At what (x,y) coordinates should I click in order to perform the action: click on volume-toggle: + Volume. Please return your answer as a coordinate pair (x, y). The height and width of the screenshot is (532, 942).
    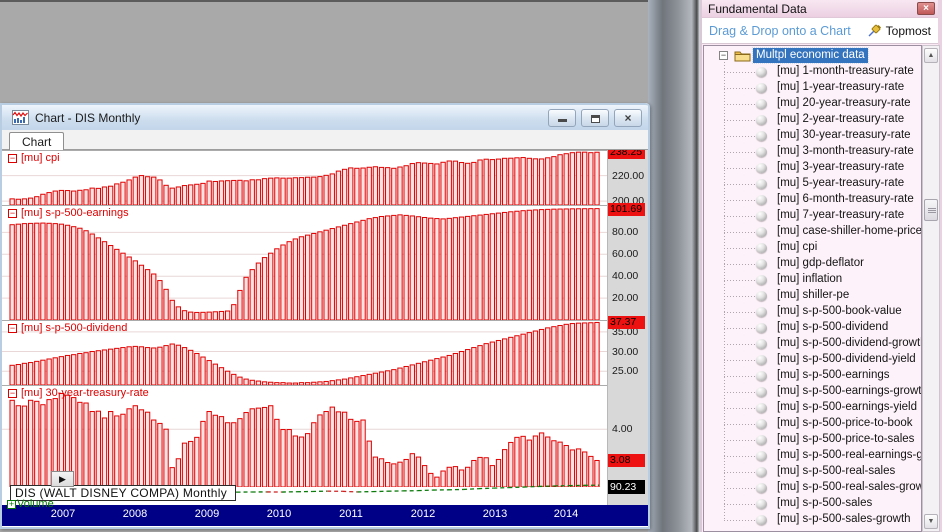
    Looking at the image, I should click on (30, 504).